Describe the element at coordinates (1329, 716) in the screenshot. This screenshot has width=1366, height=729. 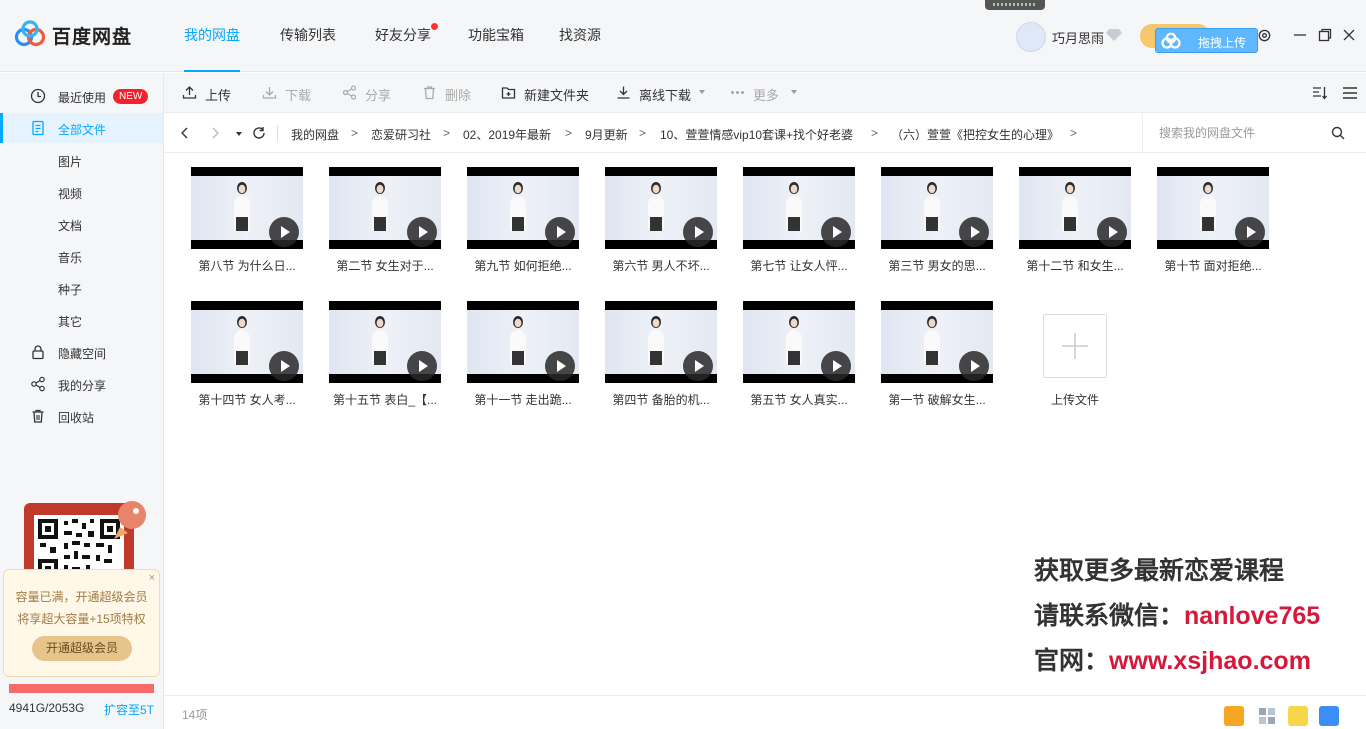
I see `lock-icon` at that location.